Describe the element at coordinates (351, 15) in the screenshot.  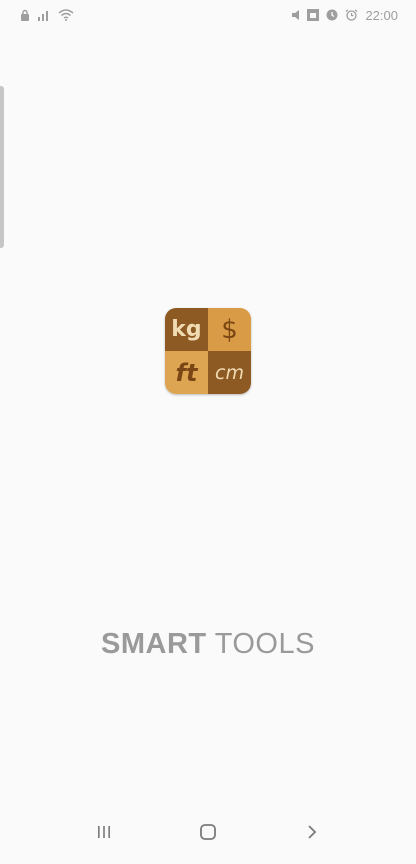
I see `alarm-icon` at that location.